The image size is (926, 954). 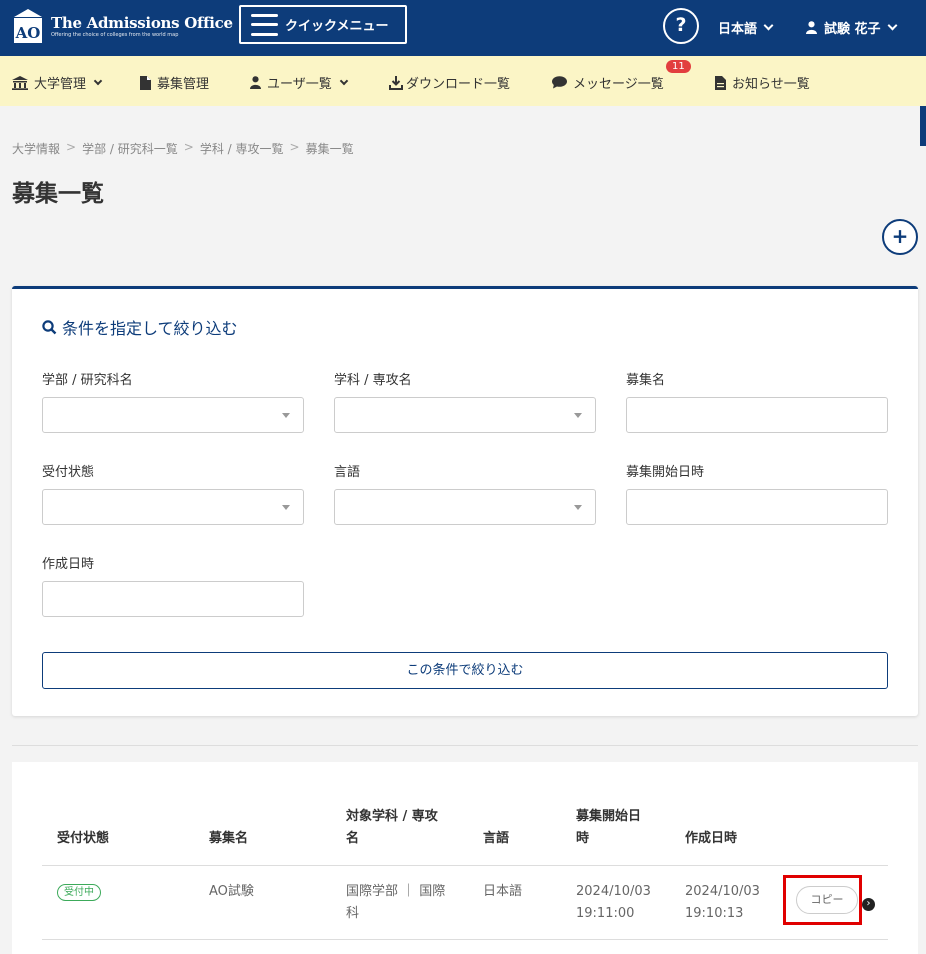 I want to click on row-created-datetime: 2024/10/03 19:10:13, so click(x=722, y=903).